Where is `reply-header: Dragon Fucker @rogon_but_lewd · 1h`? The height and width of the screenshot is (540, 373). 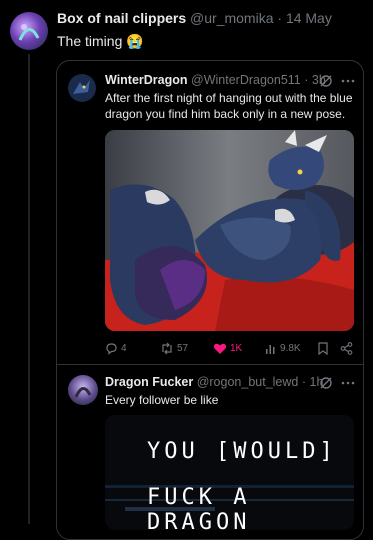
reply-header: Dragon Fucker @rogon_but_lewd · 1h is located at coordinates (214, 382).